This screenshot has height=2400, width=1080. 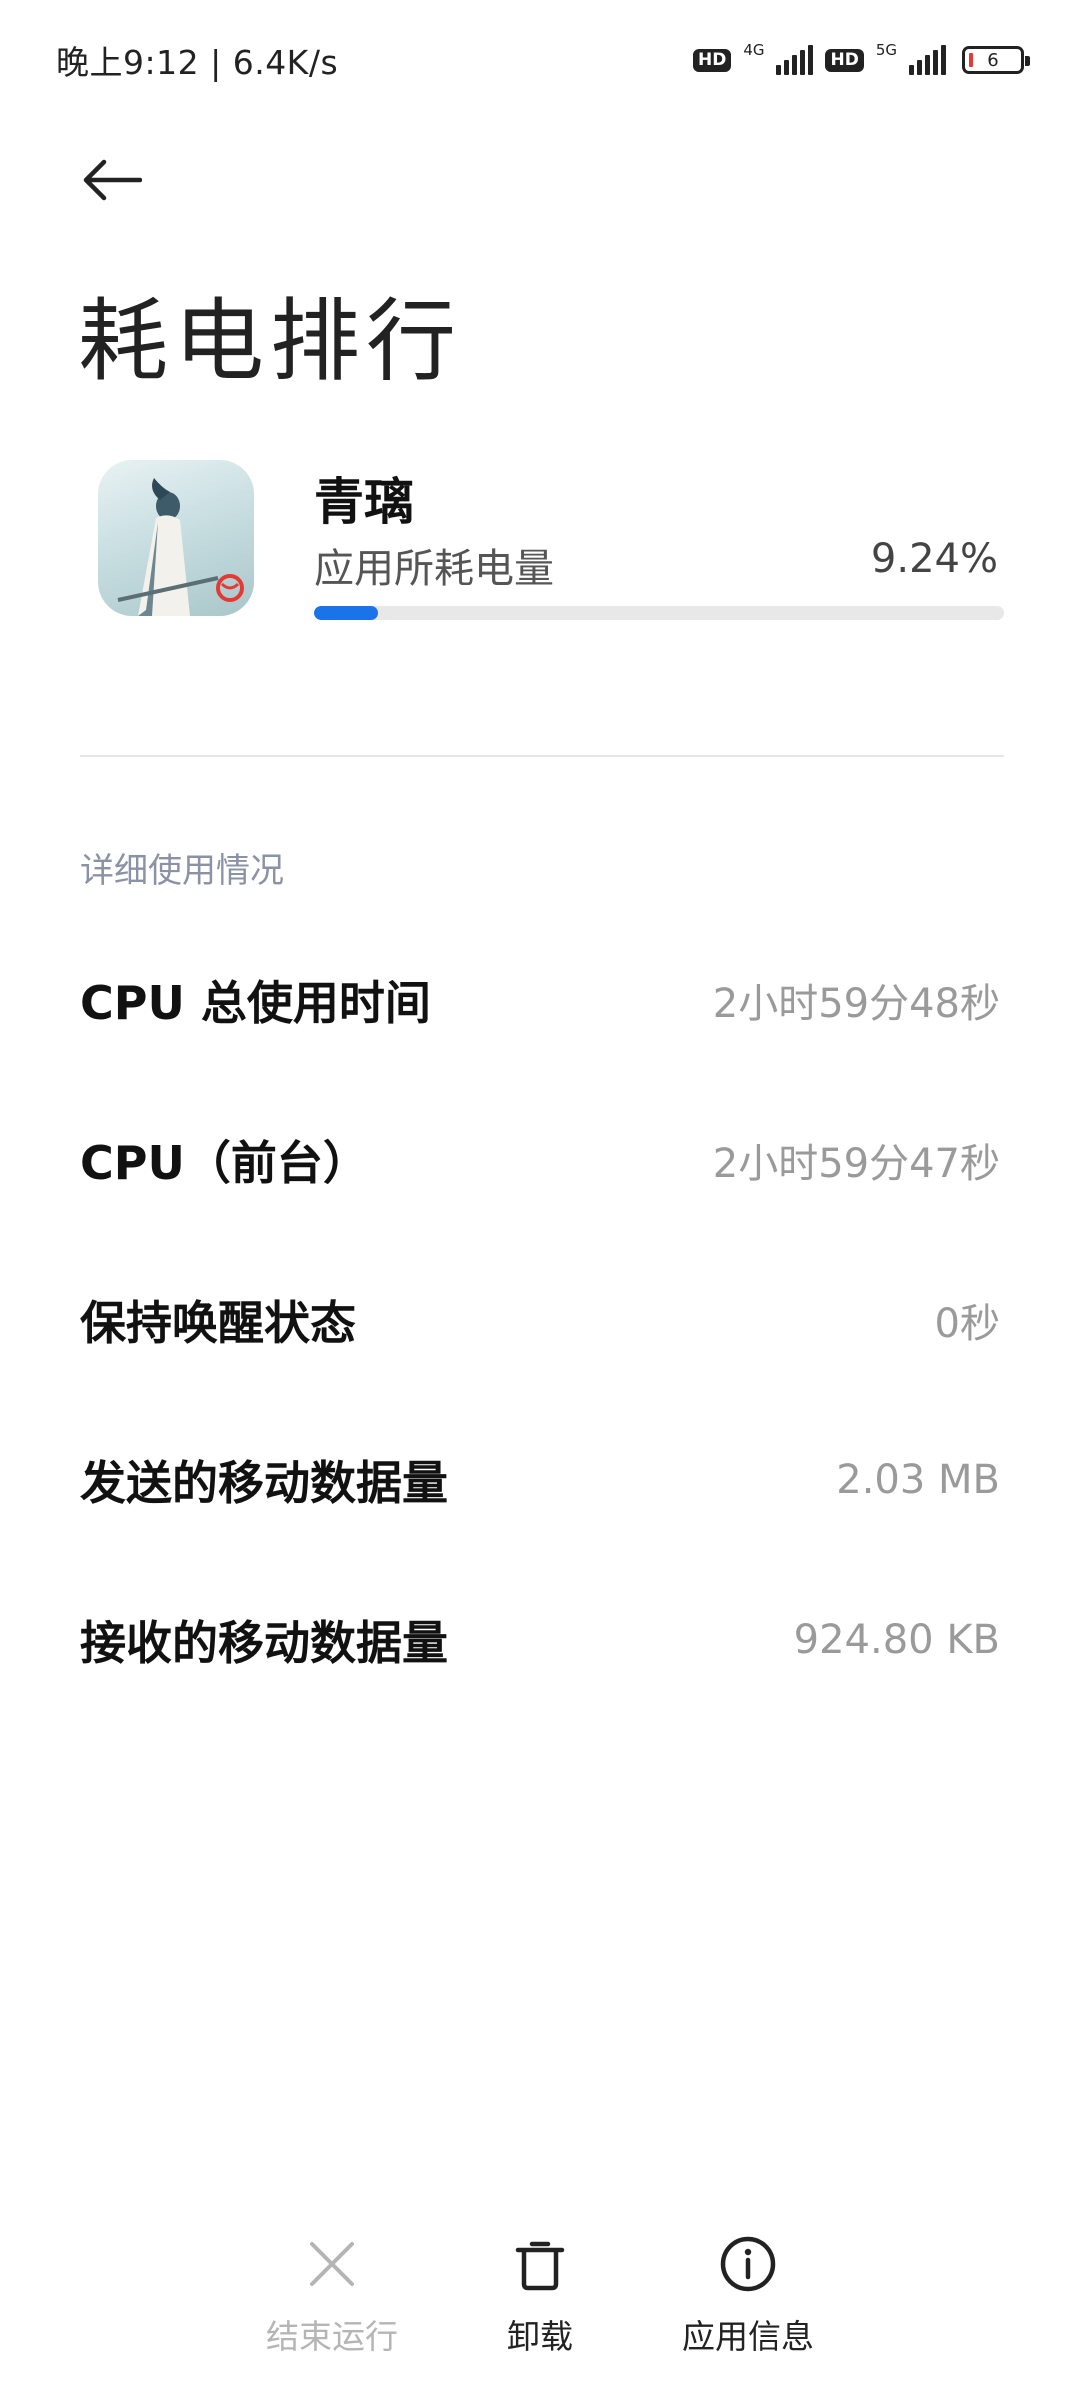 I want to click on detail-value: 2.03 MB, so click(x=918, y=1480).